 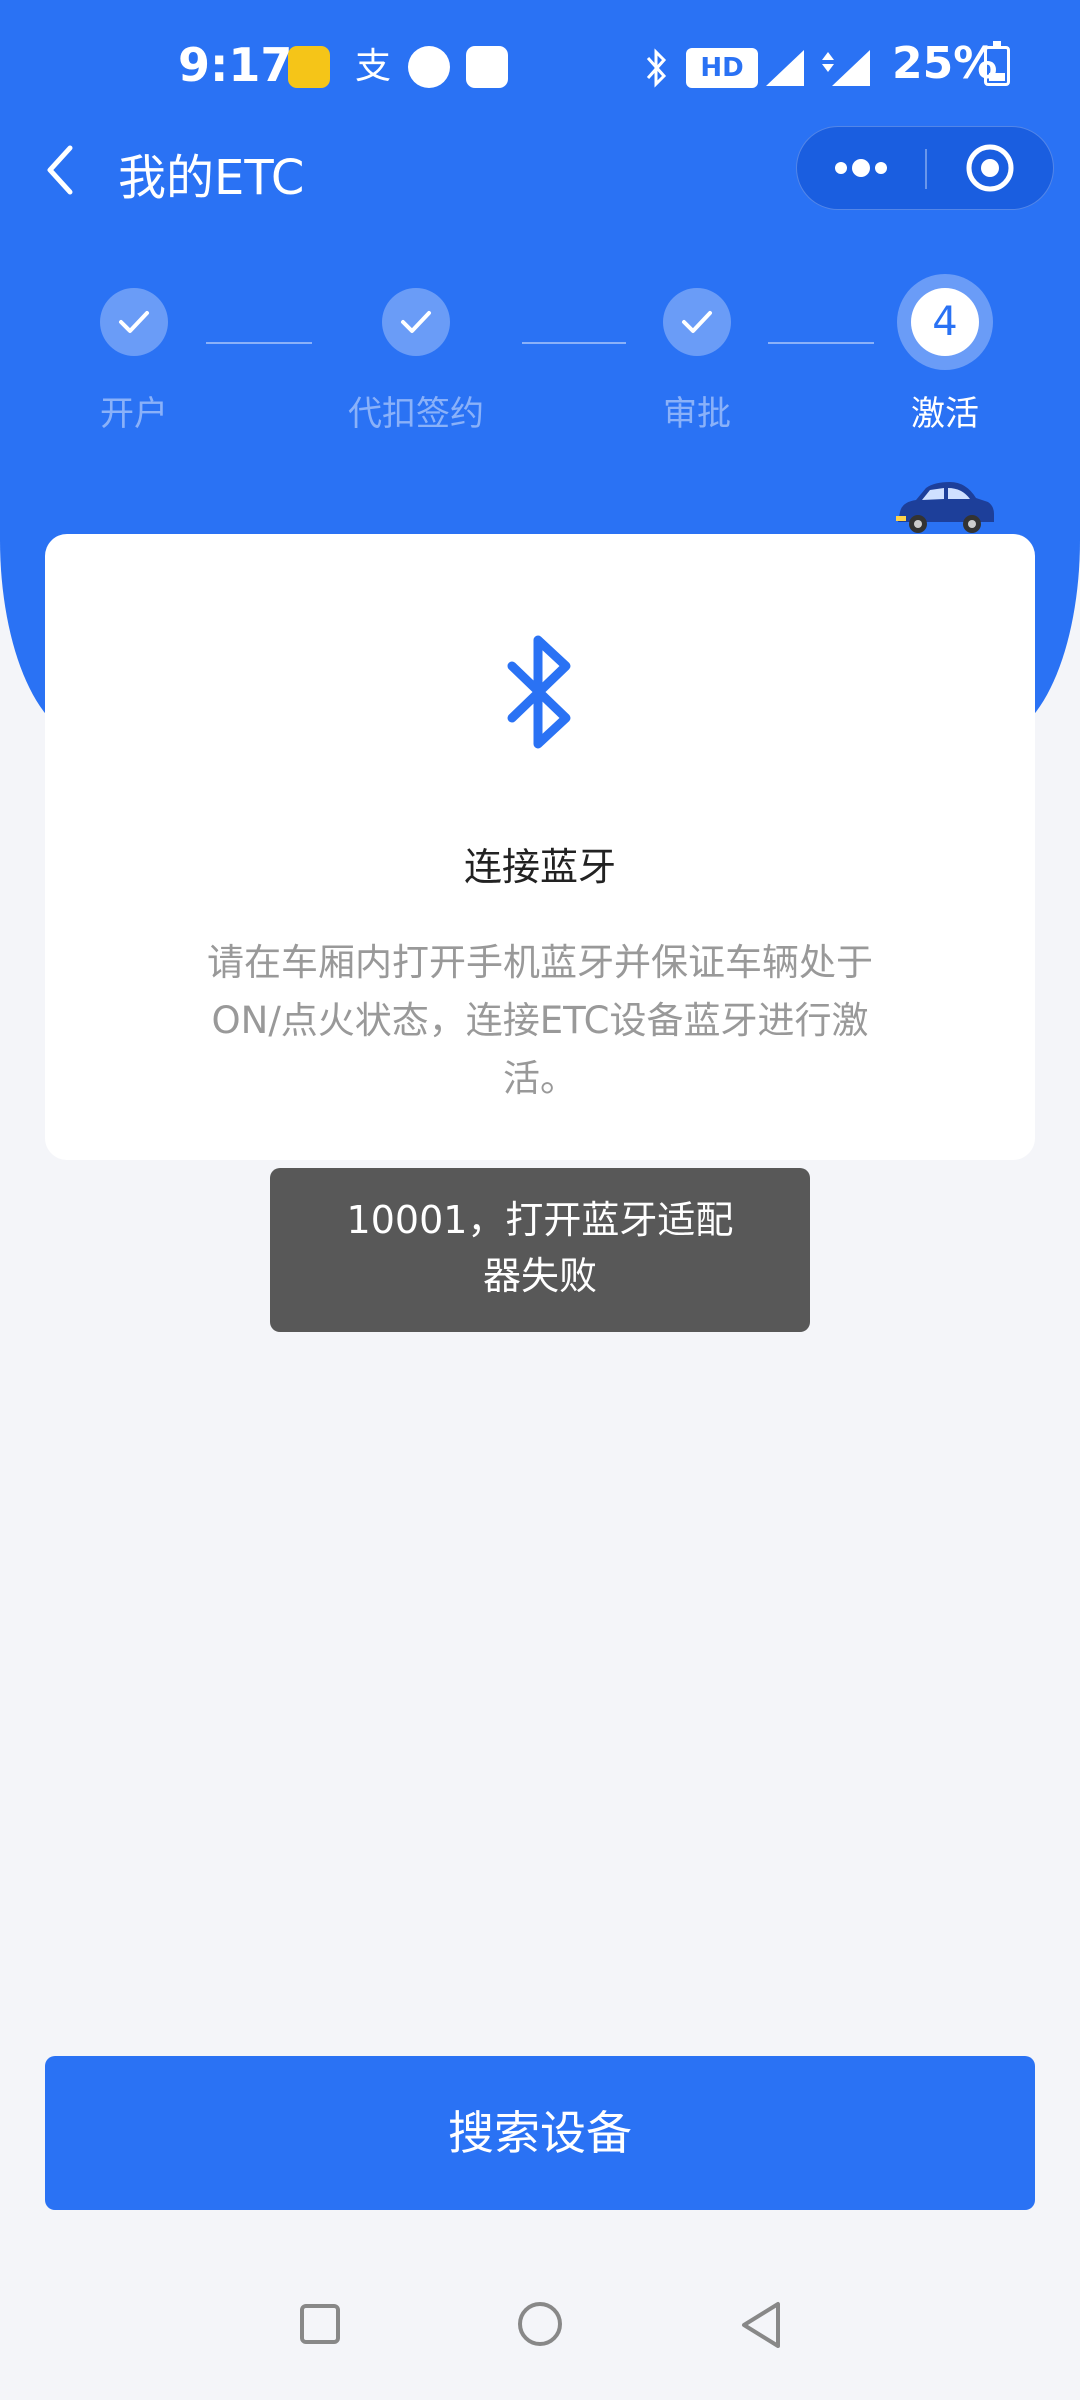 I want to click on more-dots-icon, so click(x=861, y=168).